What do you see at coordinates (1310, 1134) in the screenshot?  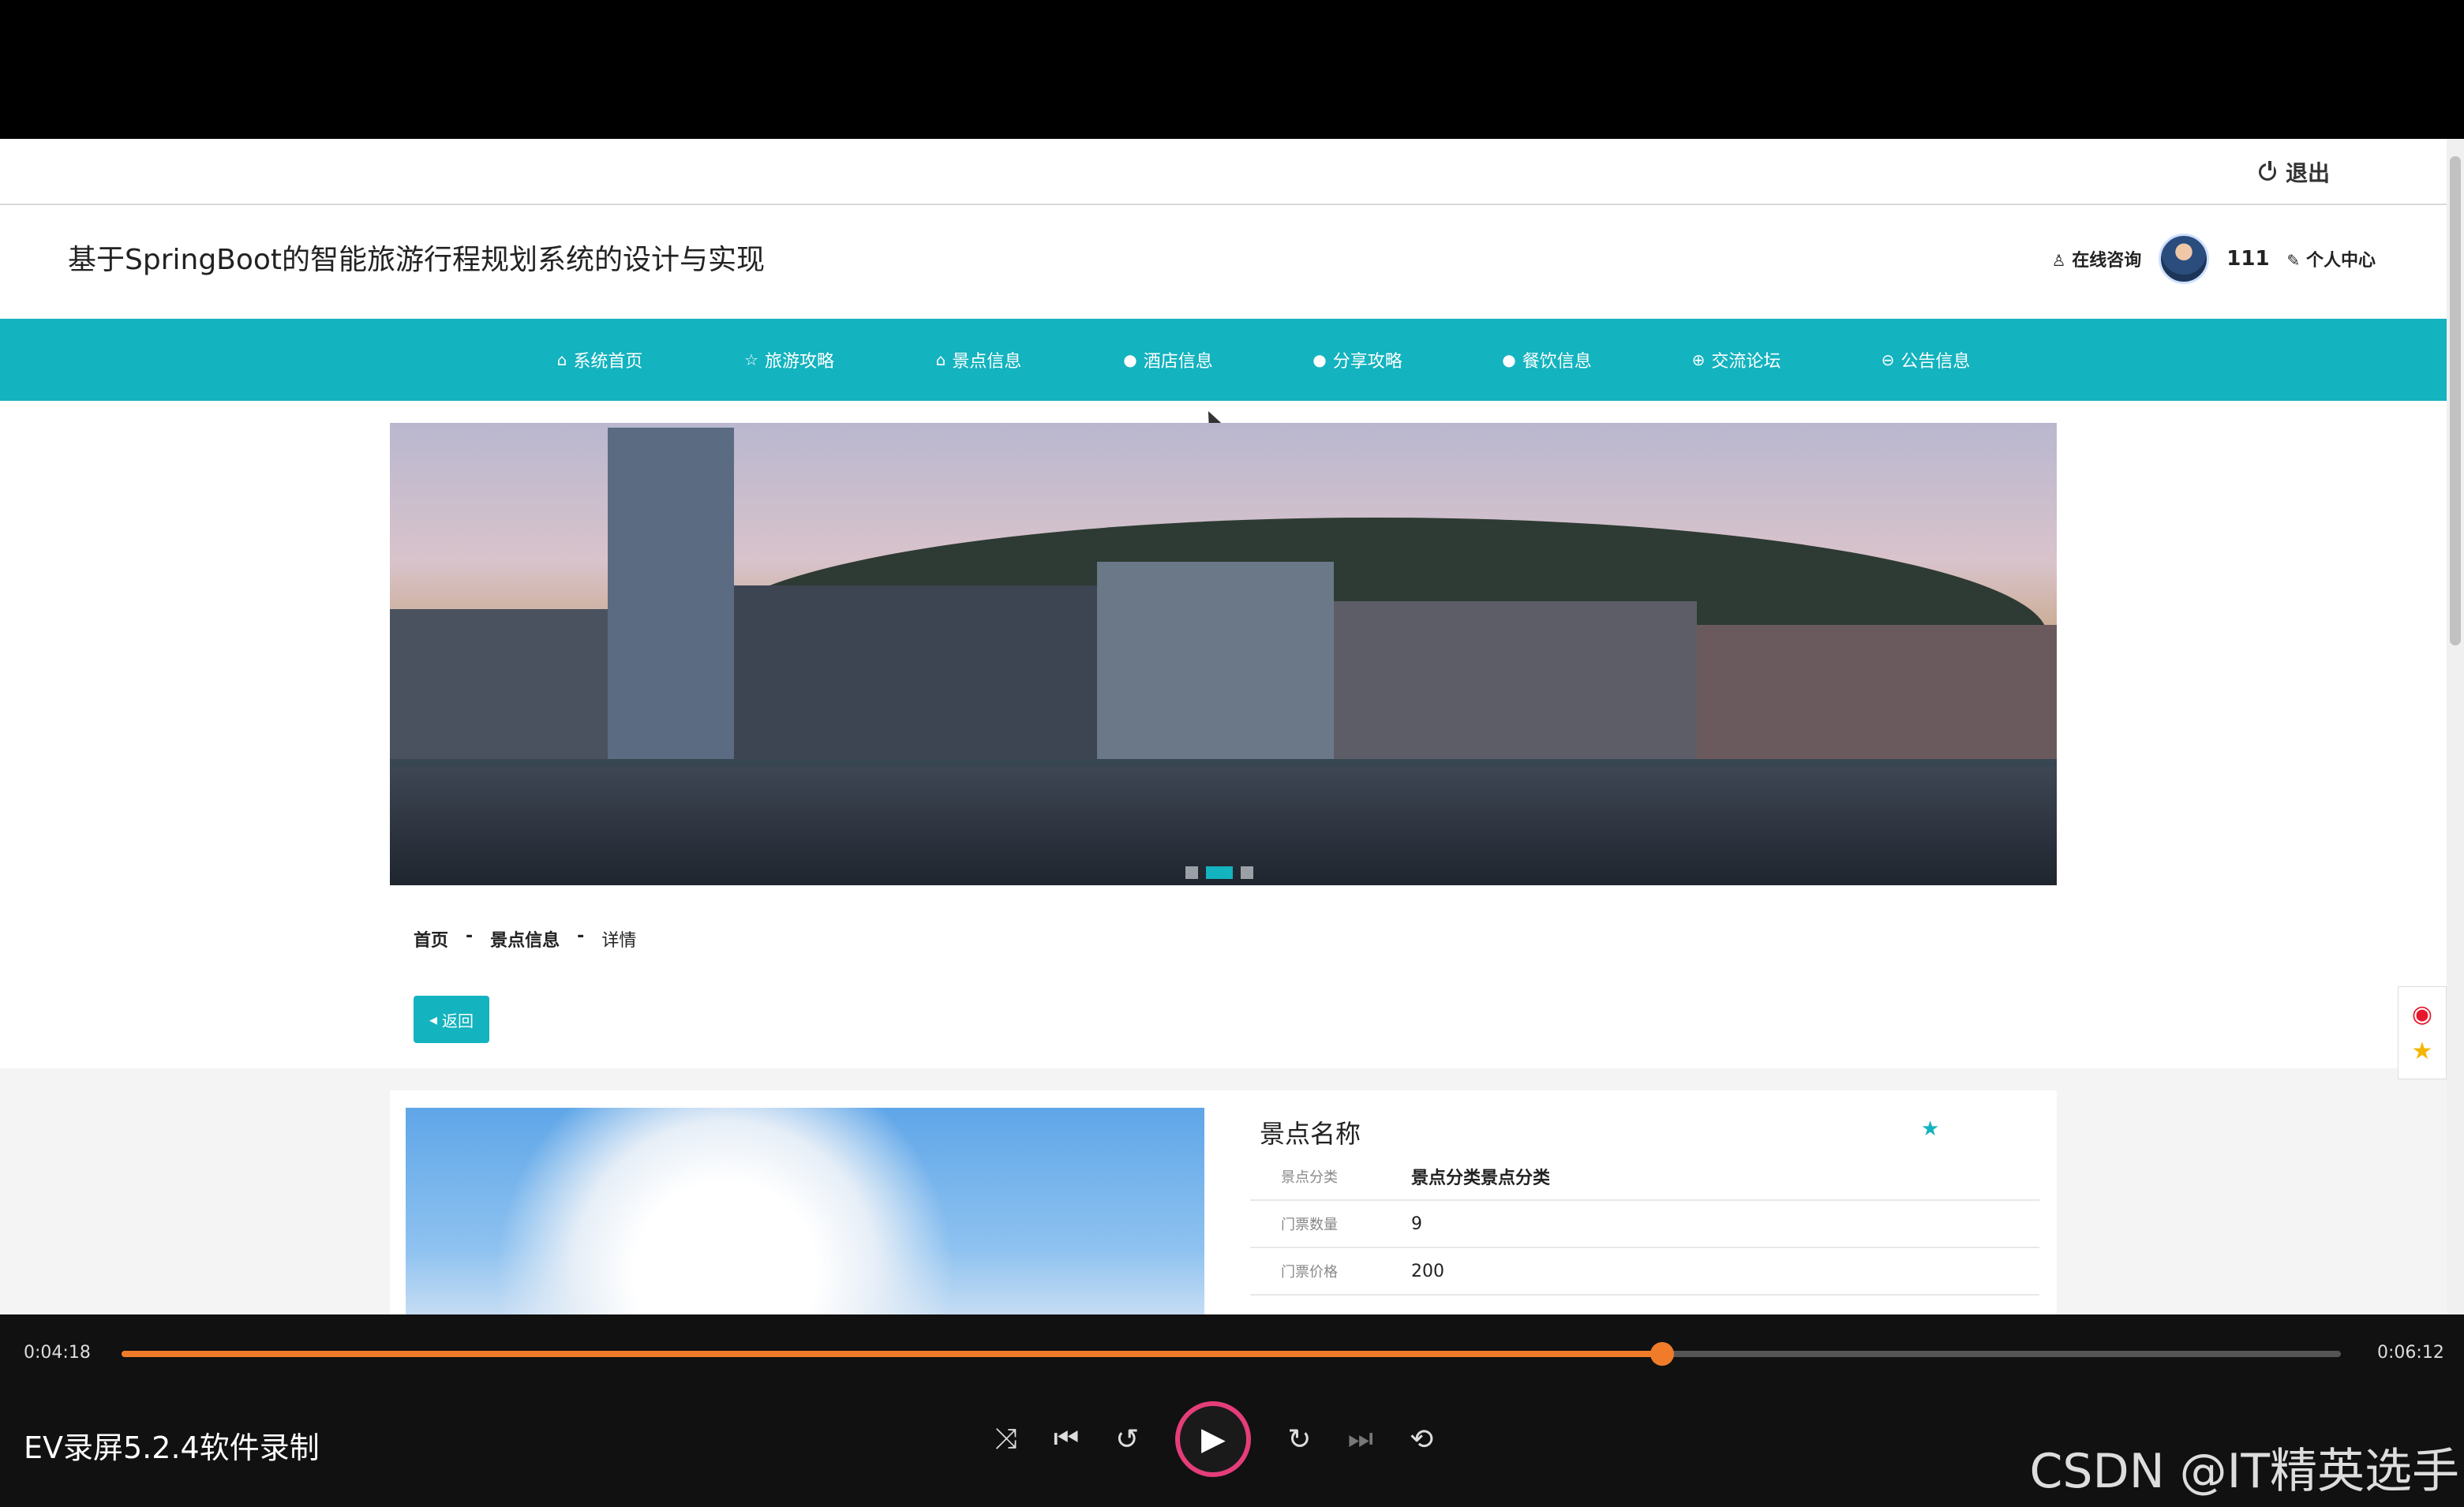 I see `spot-name: 景点名称` at bounding box center [1310, 1134].